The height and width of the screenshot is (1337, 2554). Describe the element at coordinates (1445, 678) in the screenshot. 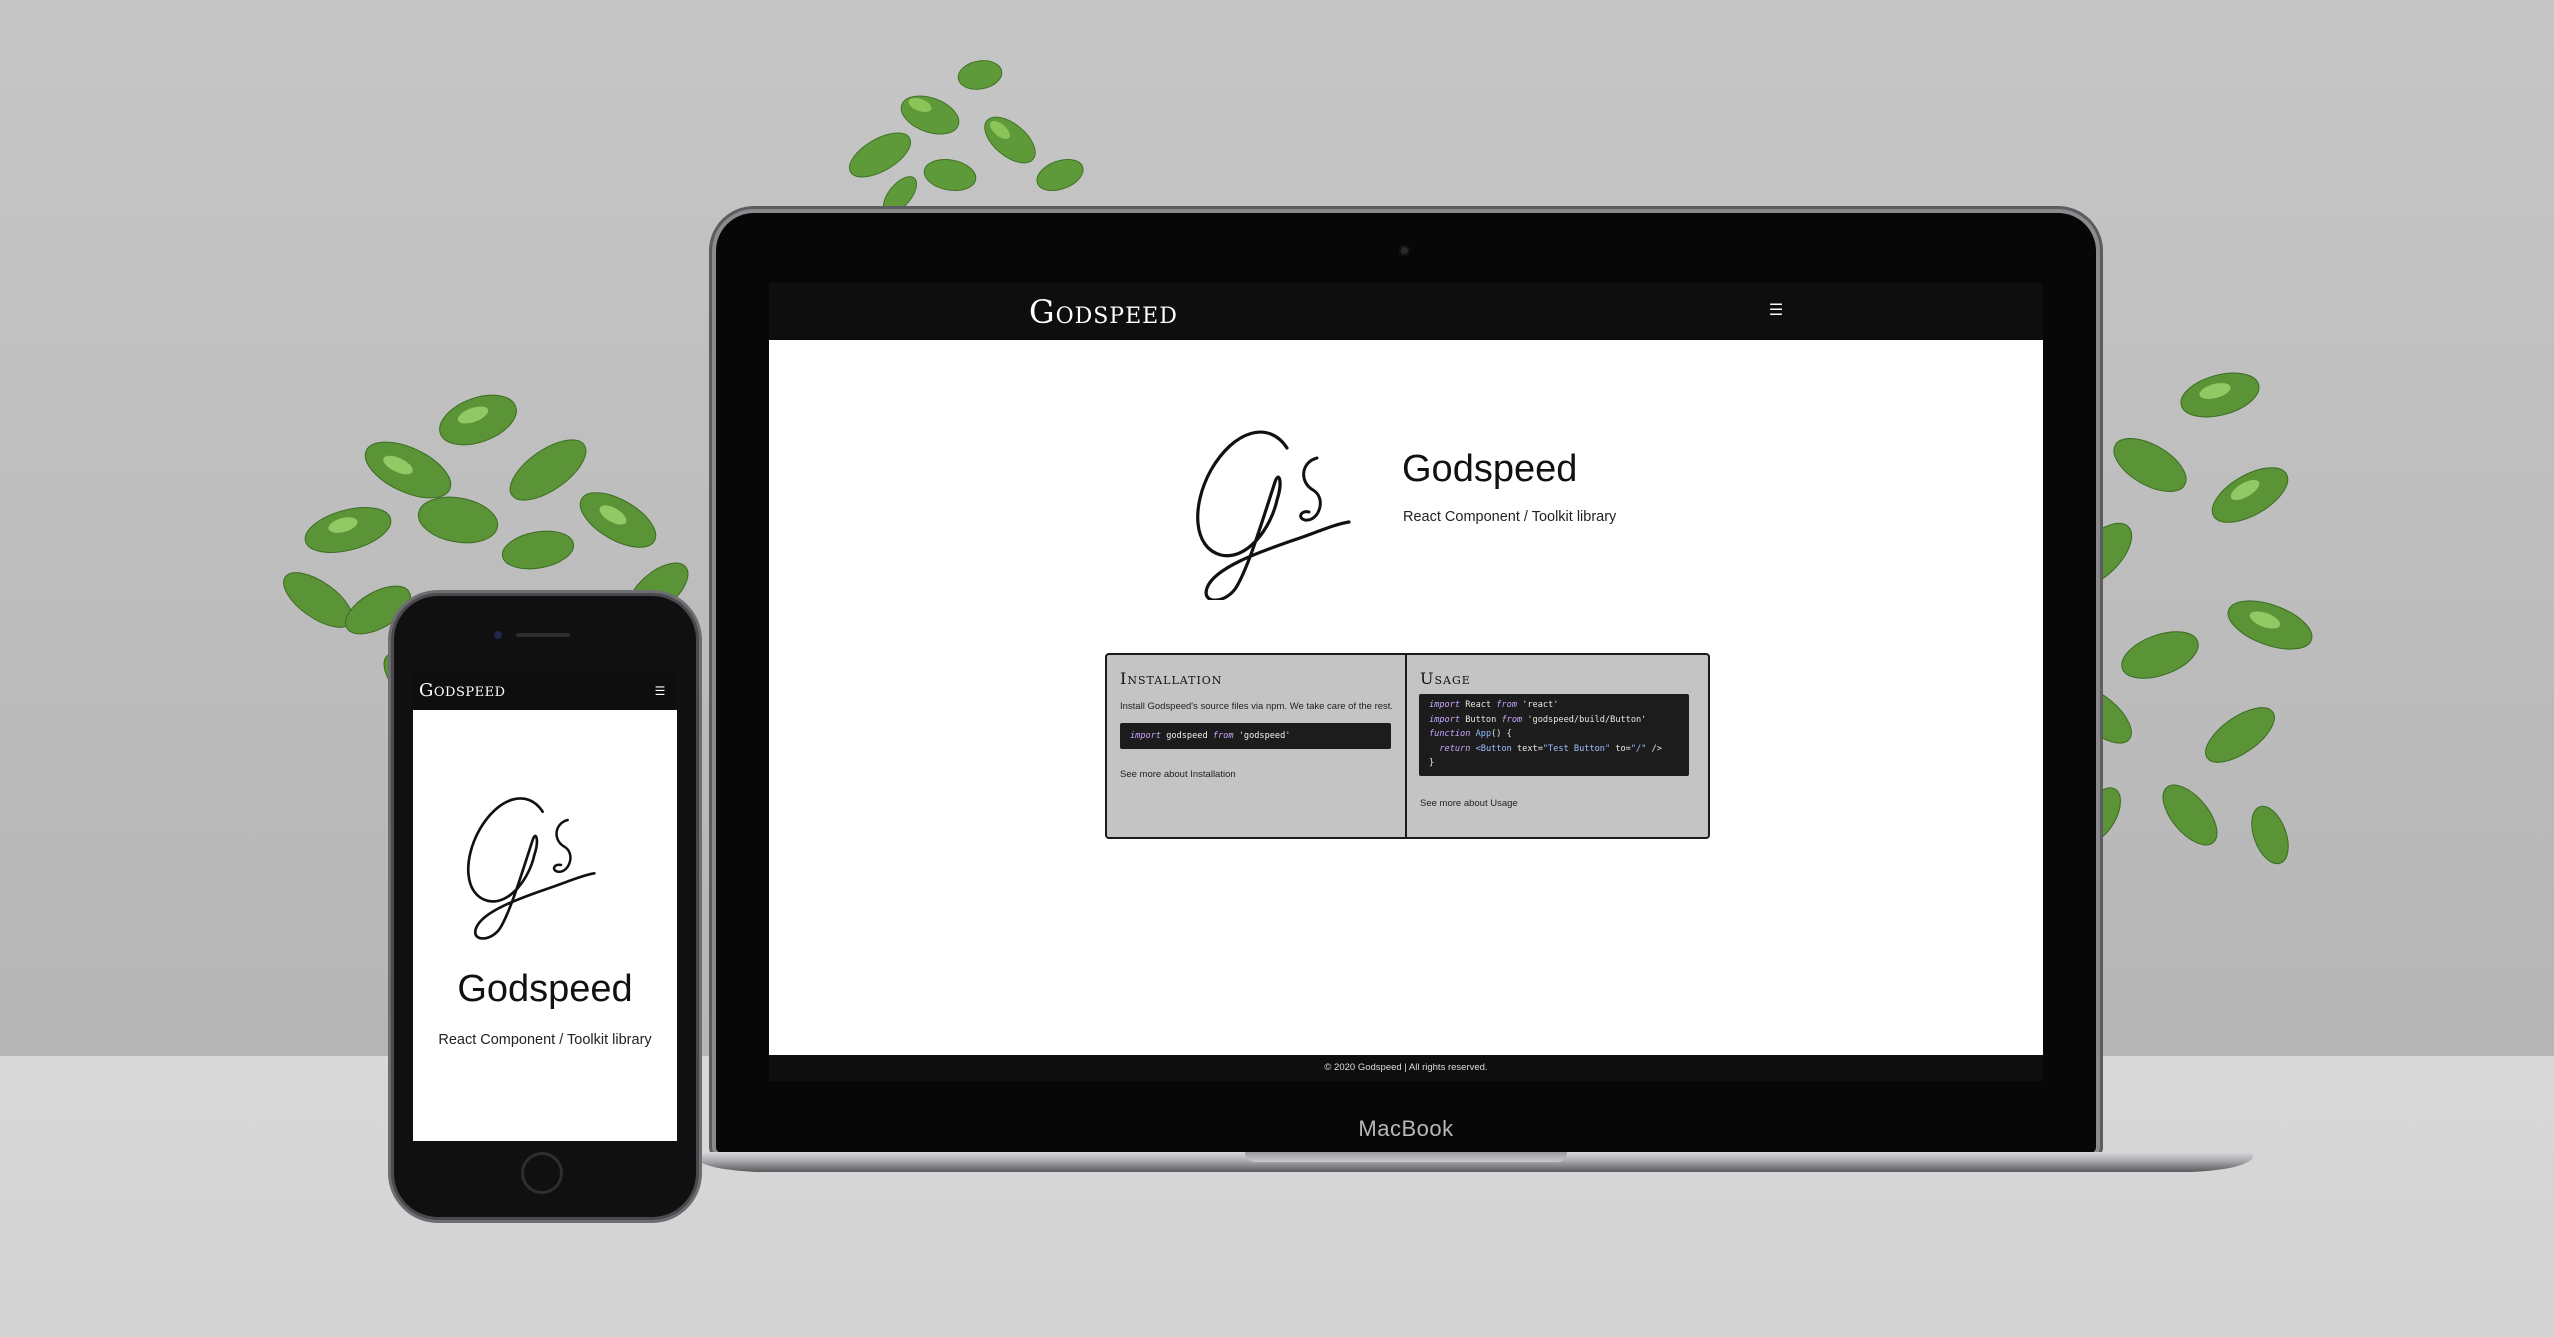

I see `usage-heading: Usage` at that location.